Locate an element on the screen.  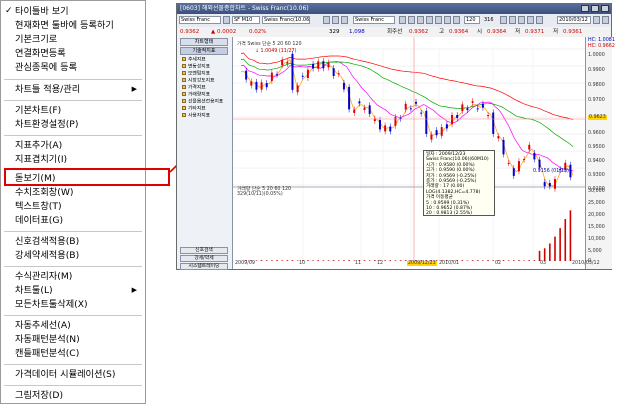
system-trading-button: 시스템트레이딩 is located at coordinates (204, 266).